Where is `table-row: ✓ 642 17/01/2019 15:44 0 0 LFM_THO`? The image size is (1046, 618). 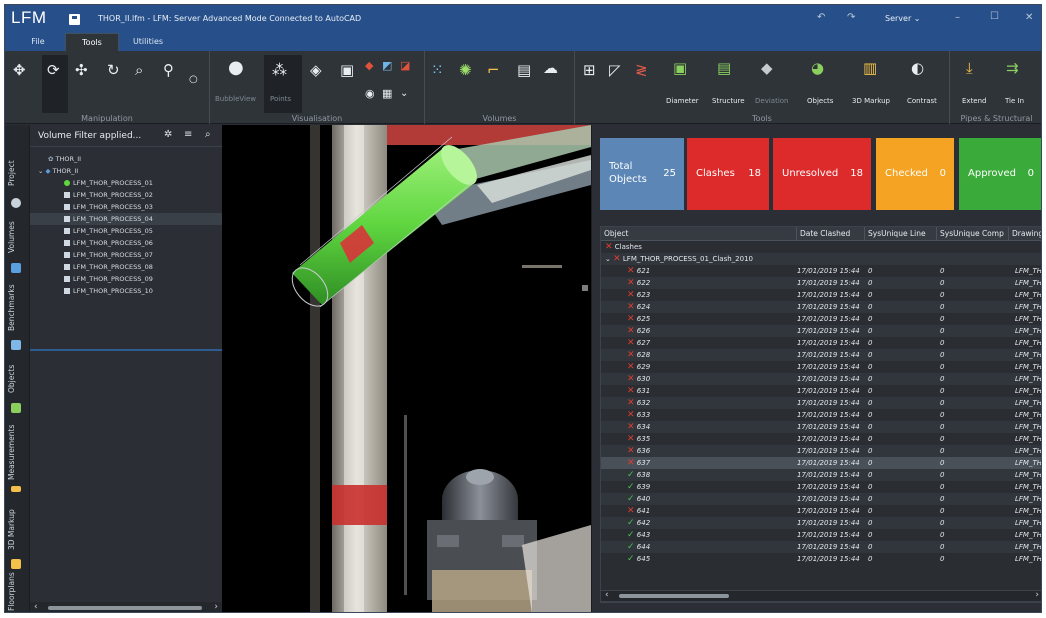 table-row: ✓ 642 17/01/2019 15:44 0 0 LFM_THO is located at coordinates (821, 523).